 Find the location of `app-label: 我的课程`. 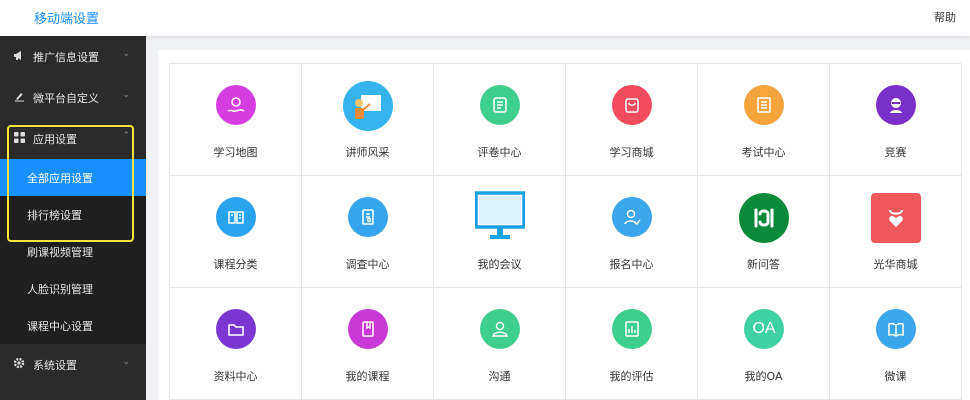

app-label: 我的课程 is located at coordinates (367, 376).